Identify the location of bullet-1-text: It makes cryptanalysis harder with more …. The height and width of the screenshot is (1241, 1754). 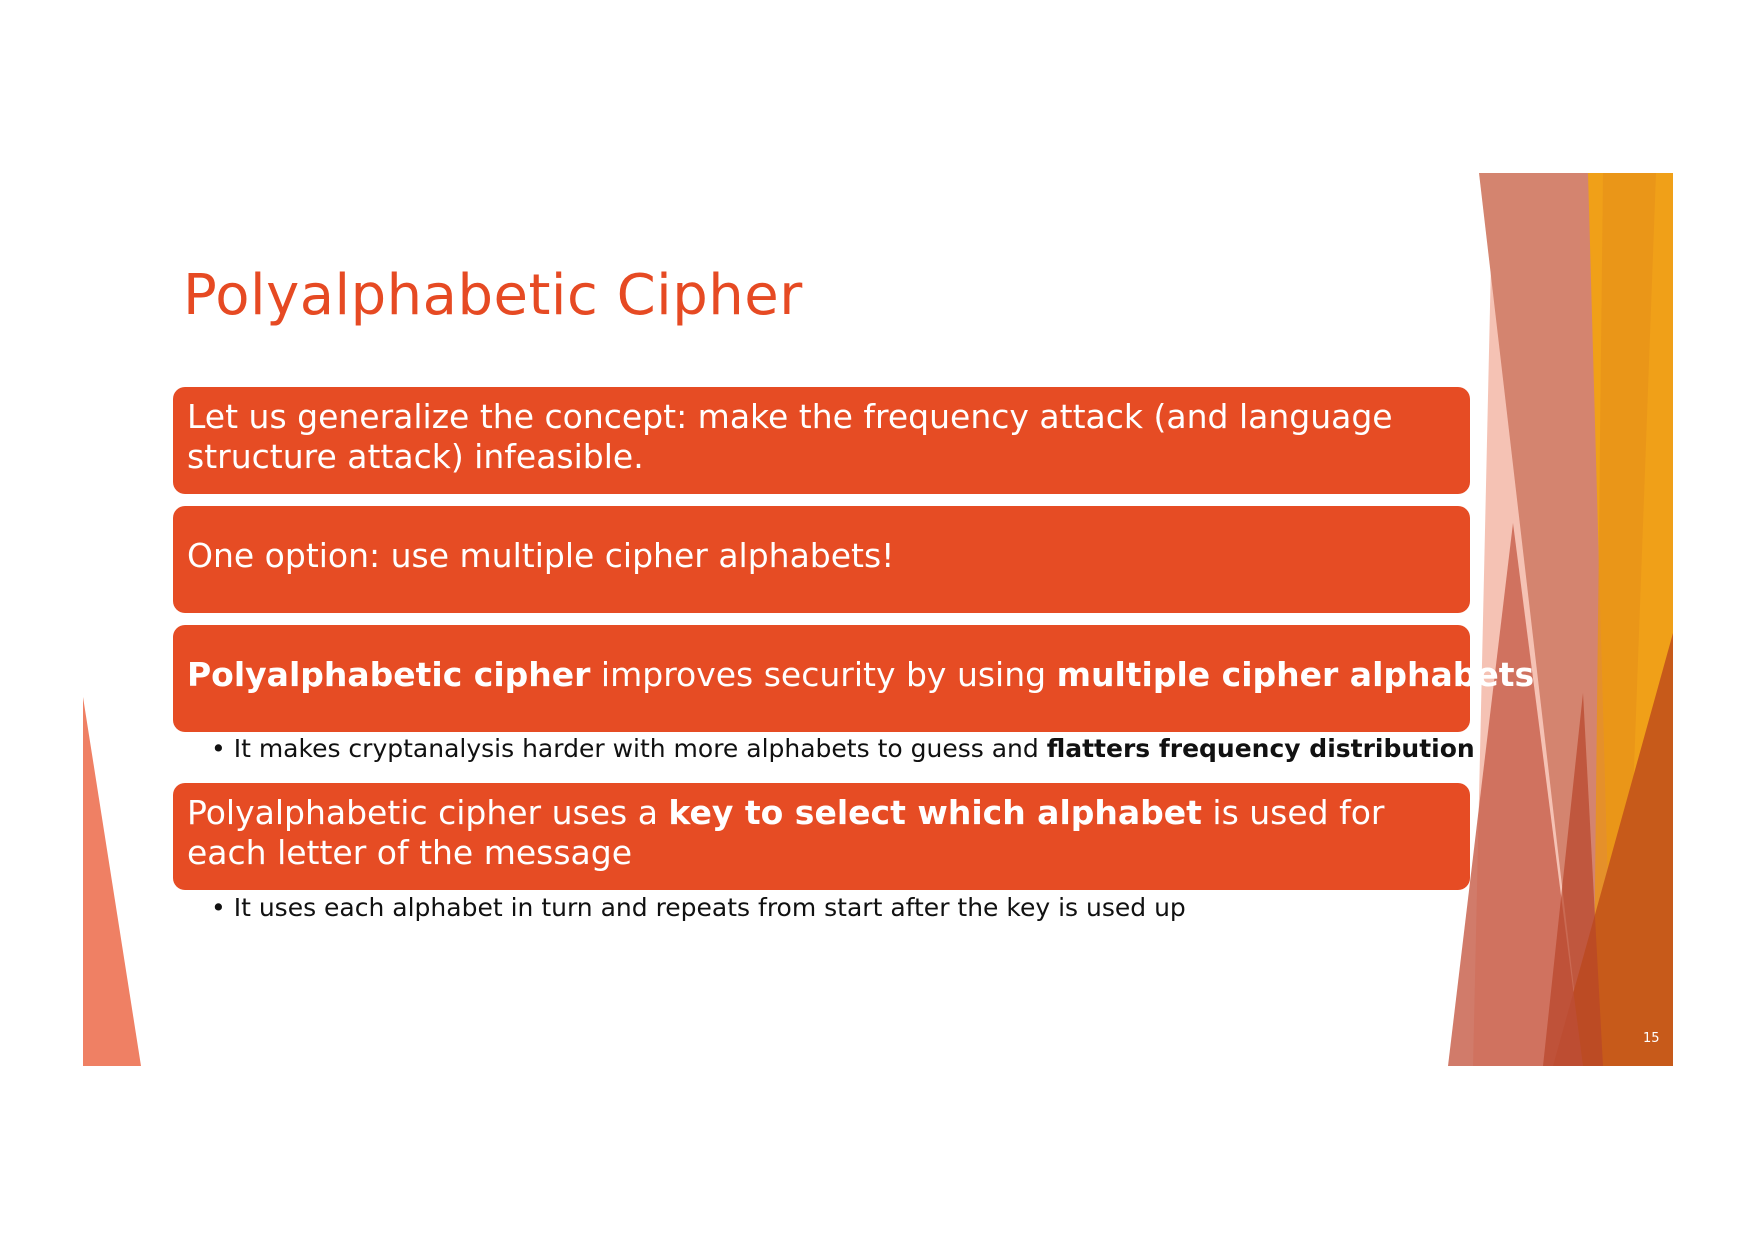
(636, 748).